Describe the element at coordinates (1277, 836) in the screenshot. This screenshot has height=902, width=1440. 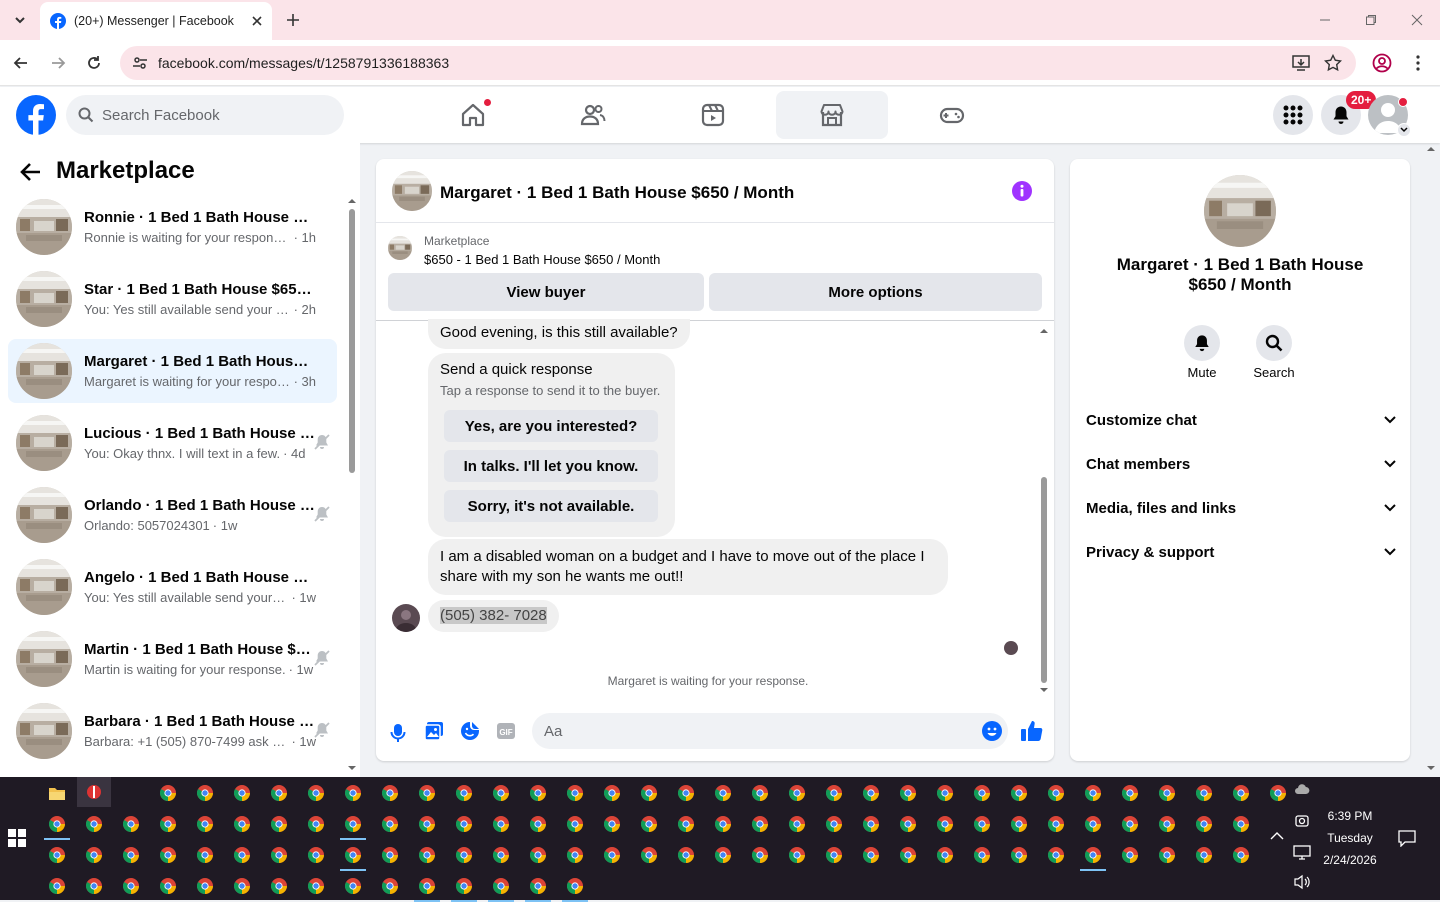
I see `chevron-up-icon` at that location.